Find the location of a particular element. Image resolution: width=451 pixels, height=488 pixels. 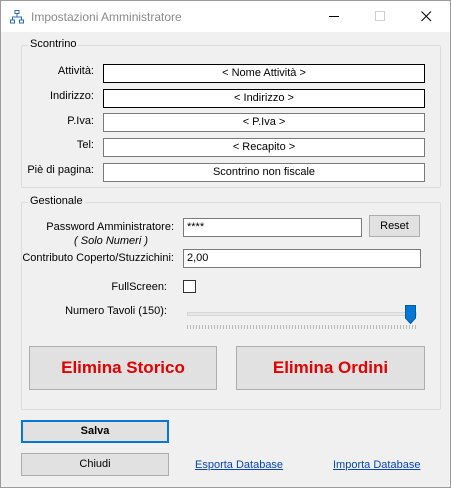

minimize-button is located at coordinates (335, 16).